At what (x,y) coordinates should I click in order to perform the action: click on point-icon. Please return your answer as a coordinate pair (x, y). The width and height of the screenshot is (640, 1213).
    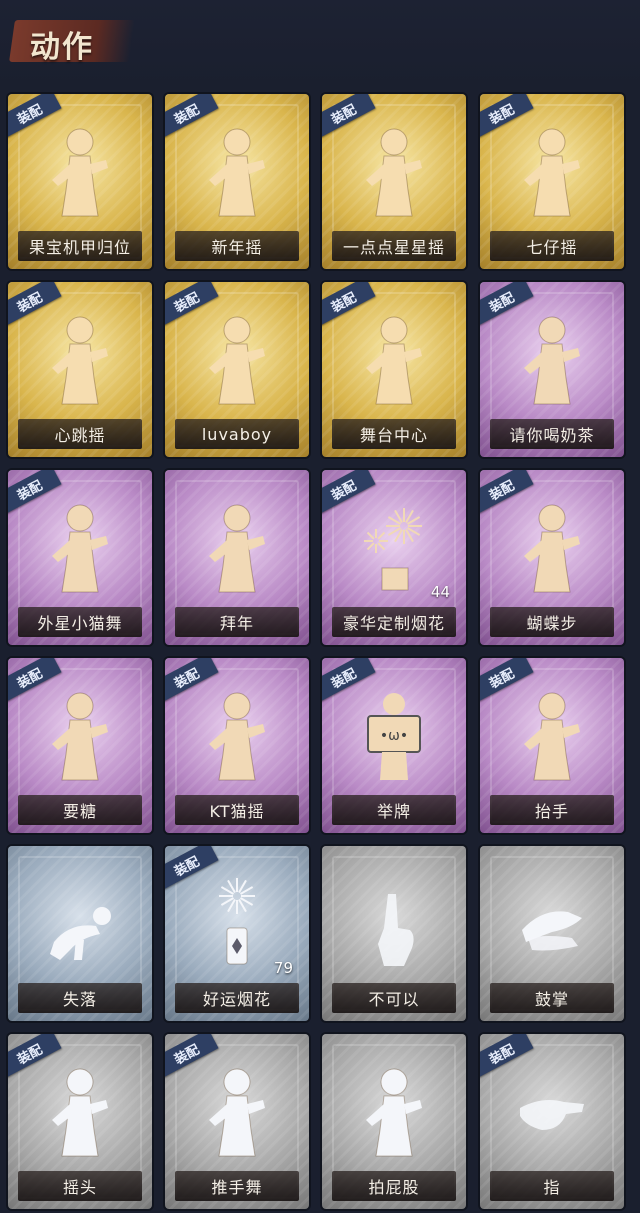
    Looking at the image, I should click on (552, 1110).